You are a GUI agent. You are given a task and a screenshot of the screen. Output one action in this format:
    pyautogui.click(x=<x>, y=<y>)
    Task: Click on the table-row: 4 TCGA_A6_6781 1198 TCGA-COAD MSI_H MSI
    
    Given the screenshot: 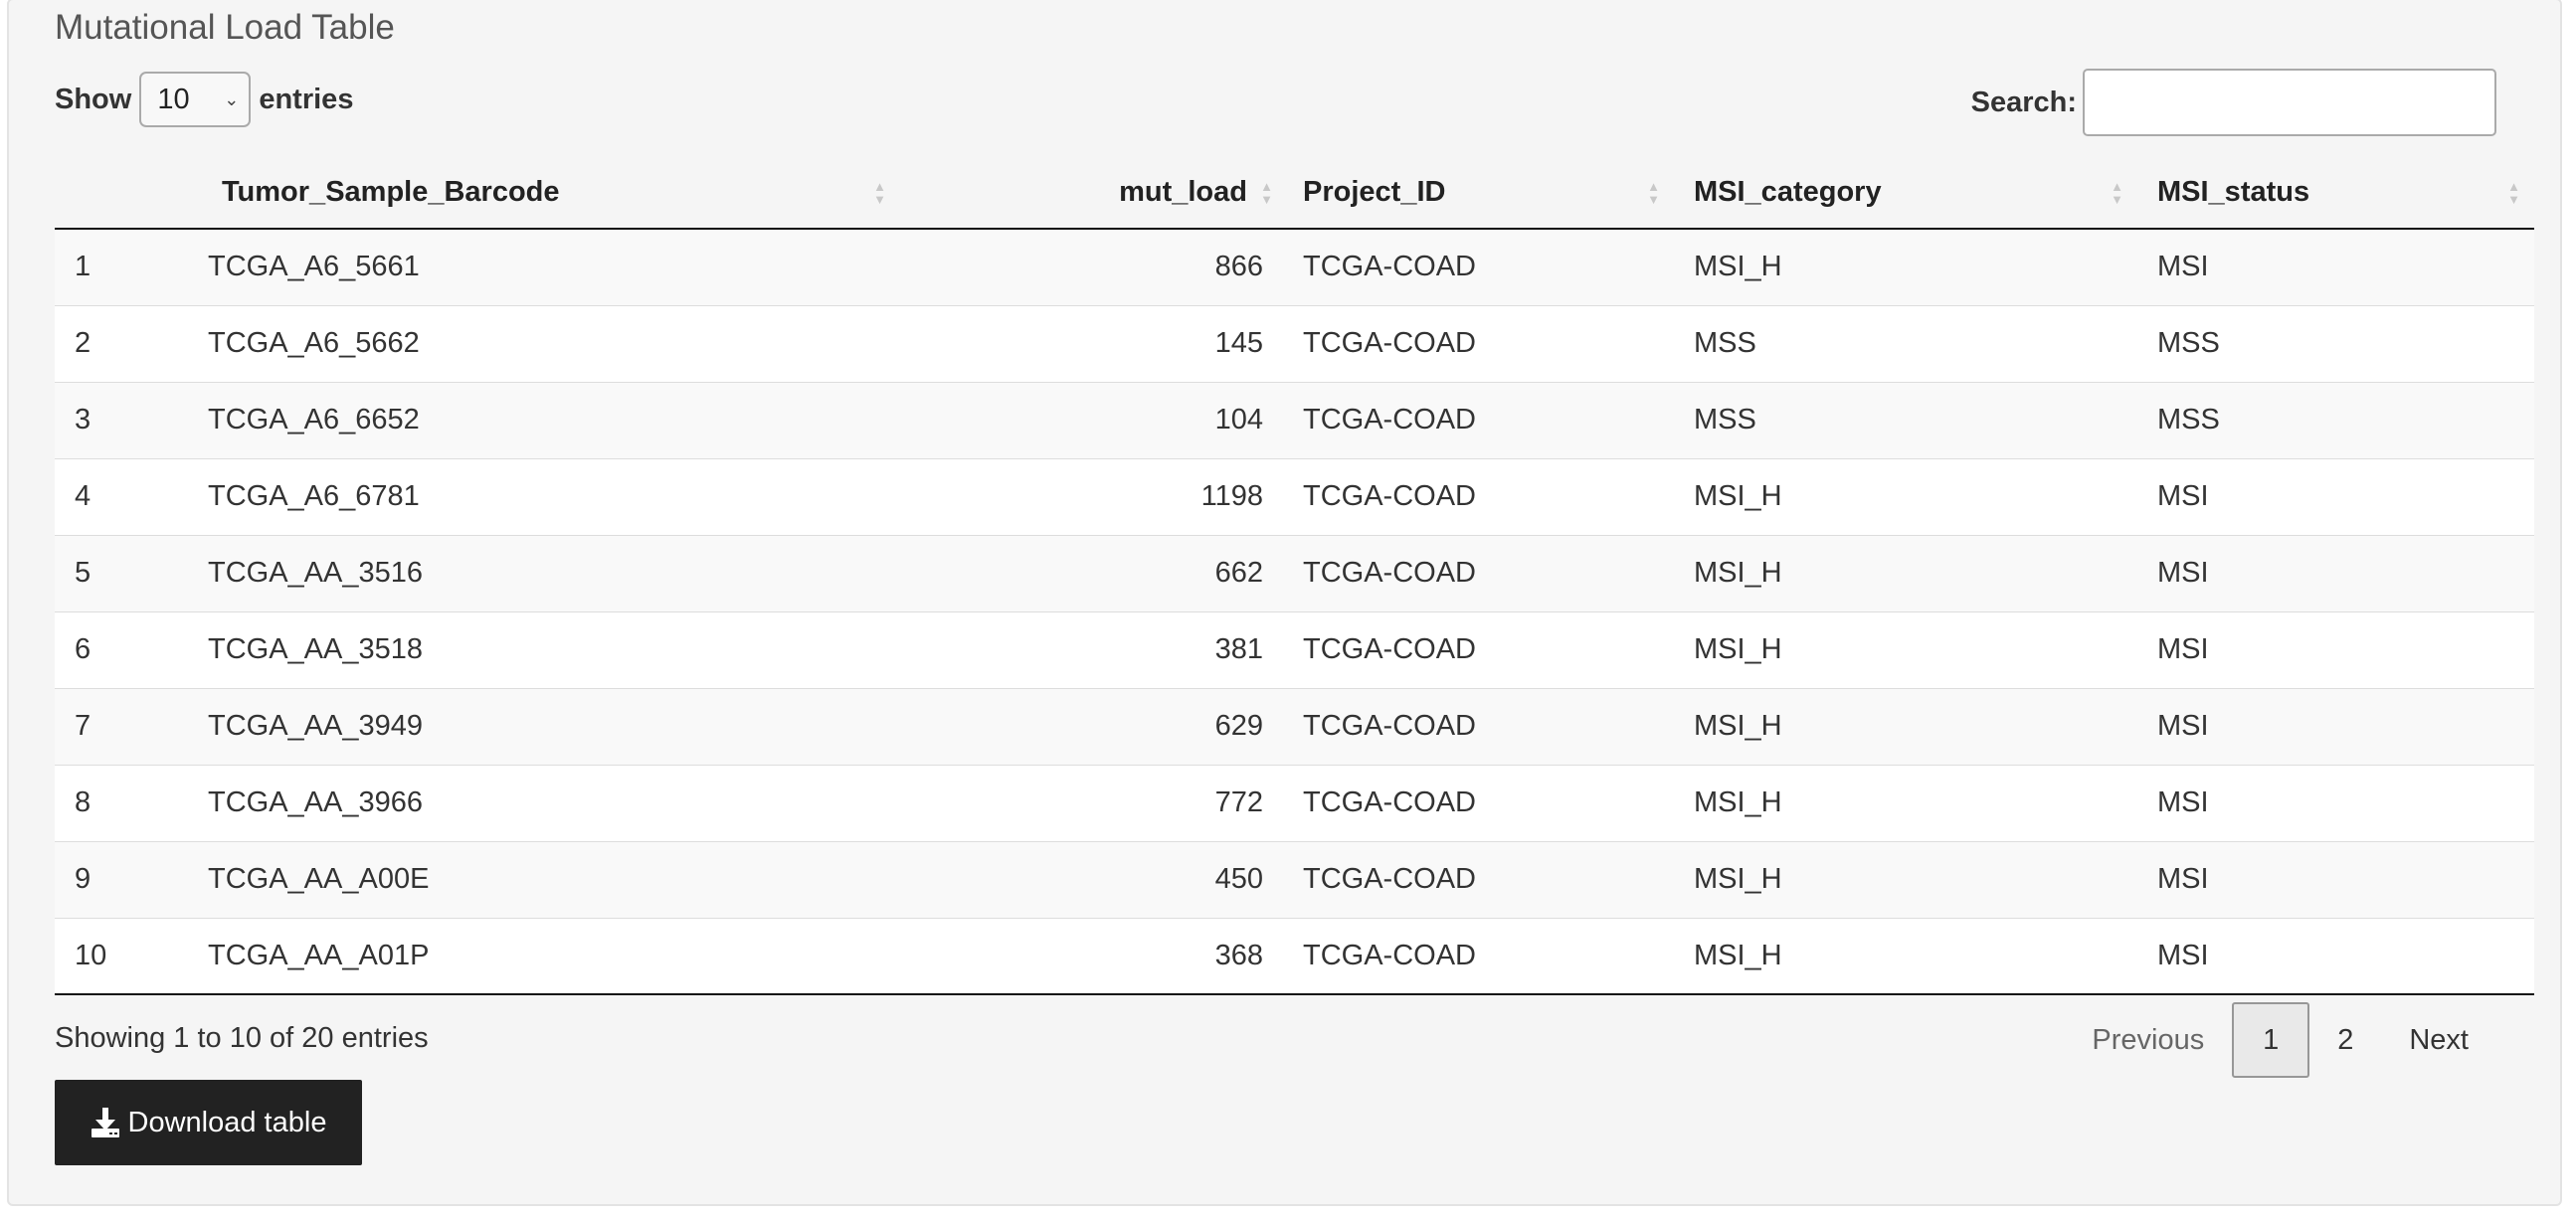 What is the action you would take?
    pyautogui.click(x=1294, y=496)
    